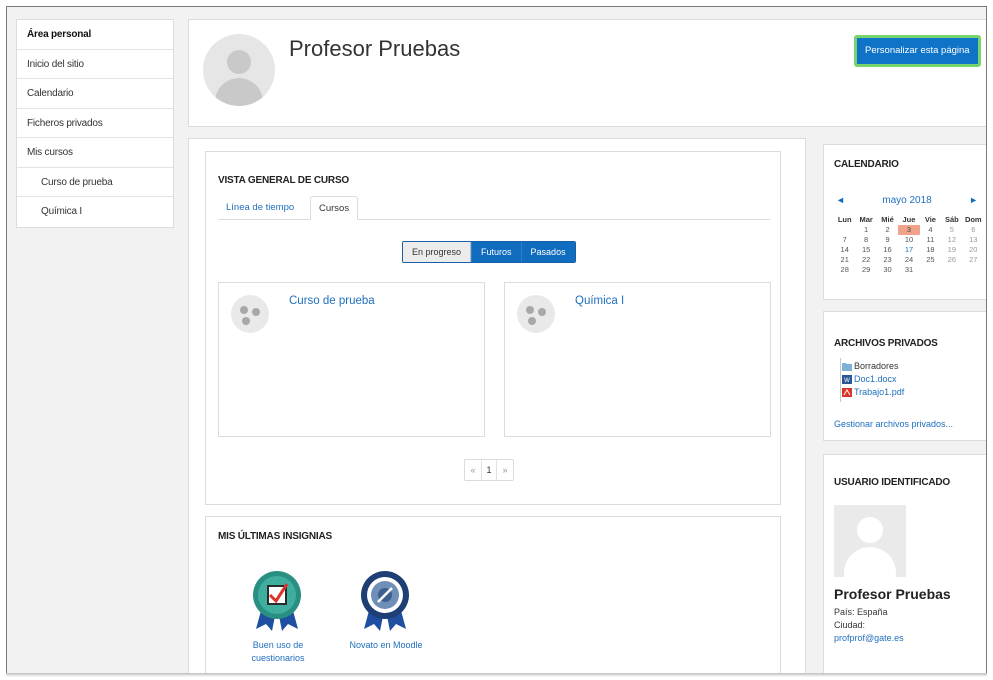 Image resolution: width=993 pixels, height=680 pixels. Describe the element at coordinates (637, 359) in the screenshot. I see `course-card: Química I` at that location.